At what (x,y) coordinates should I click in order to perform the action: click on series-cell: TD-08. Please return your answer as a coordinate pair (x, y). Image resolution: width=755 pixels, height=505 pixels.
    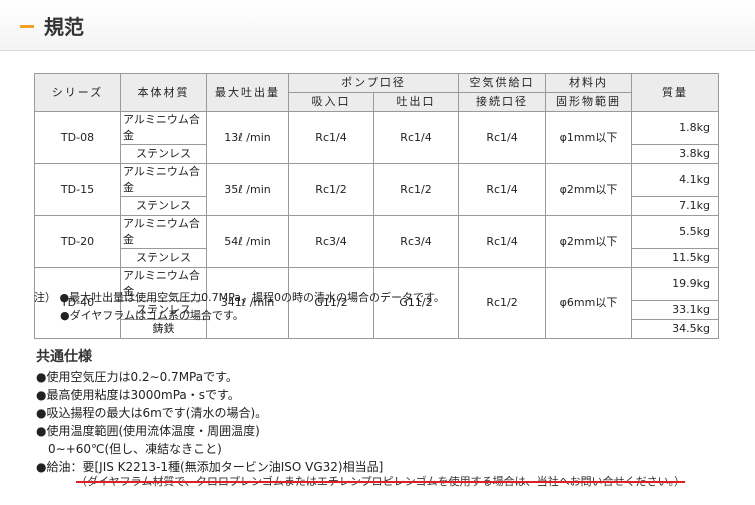
    Looking at the image, I should click on (77, 137).